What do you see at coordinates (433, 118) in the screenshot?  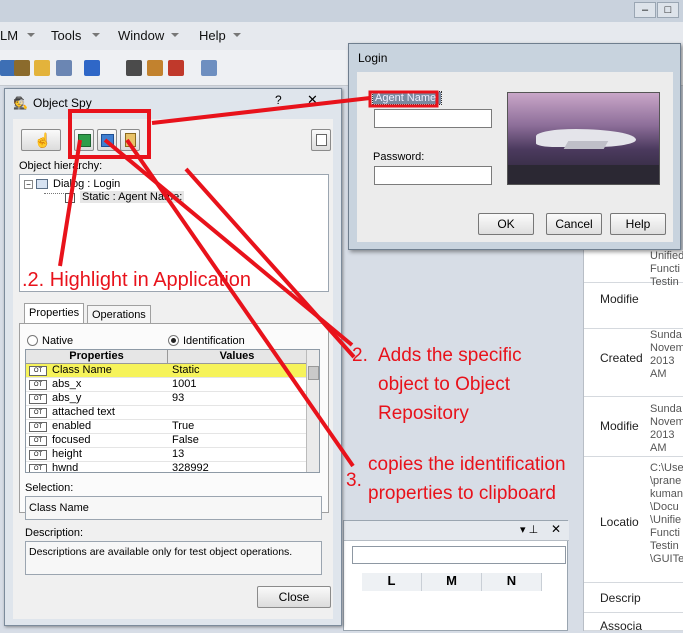 I see `agent-name-field` at bounding box center [433, 118].